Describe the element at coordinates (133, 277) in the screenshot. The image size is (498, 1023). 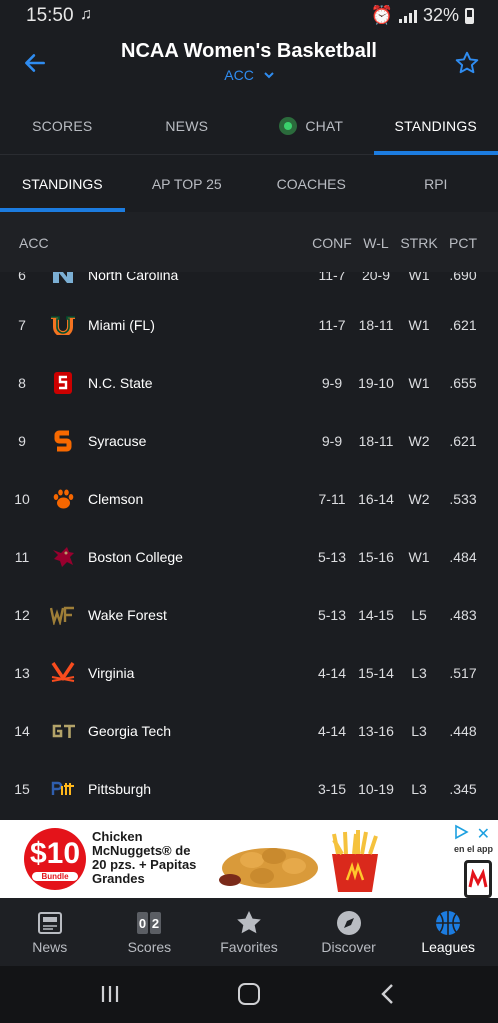
I see `team-name: North Carolina` at that location.